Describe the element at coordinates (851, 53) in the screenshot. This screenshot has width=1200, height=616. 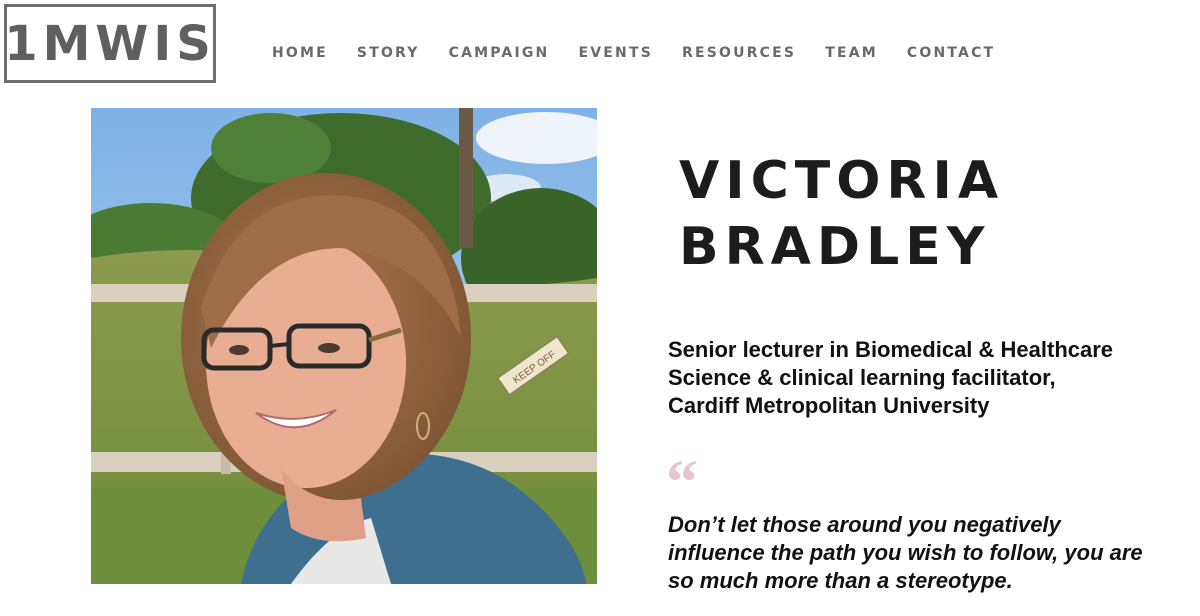
I see `nav-team: TEAM` at that location.